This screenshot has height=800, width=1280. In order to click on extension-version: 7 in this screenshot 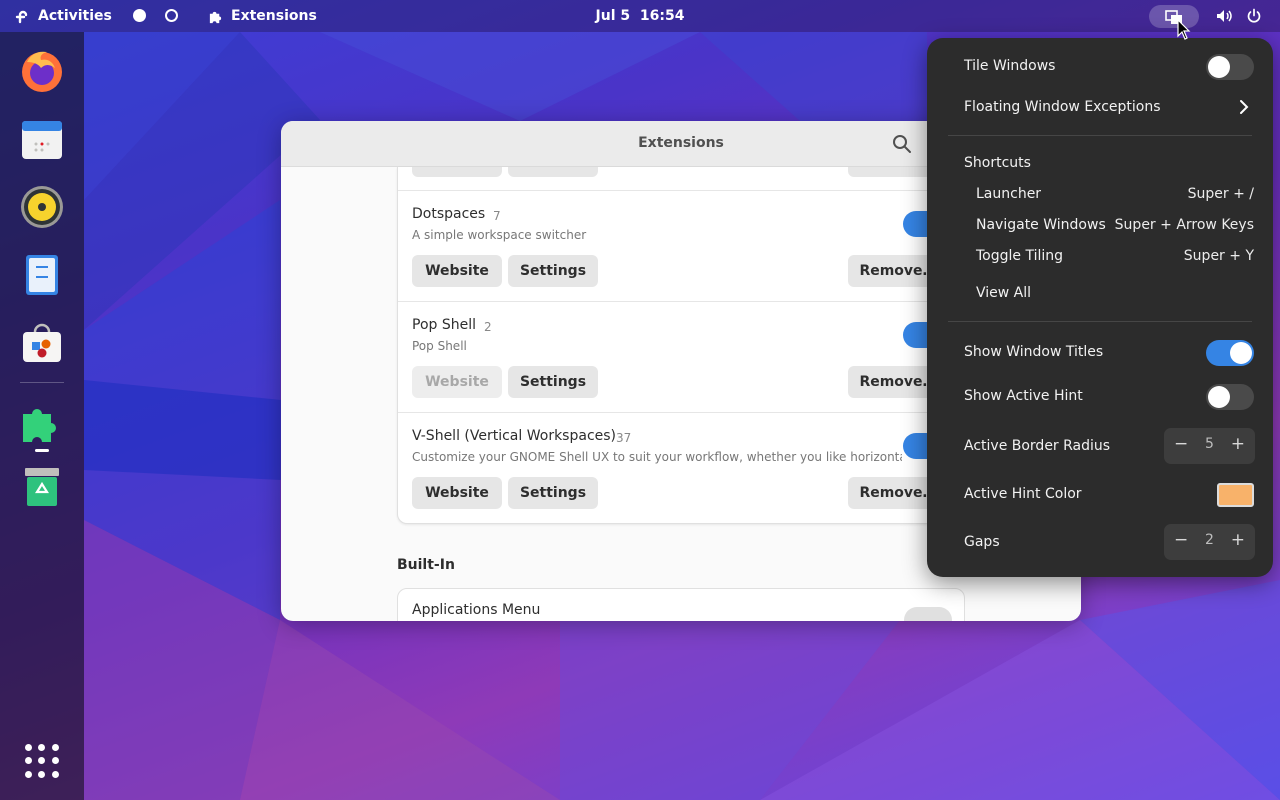, I will do `click(497, 216)`.